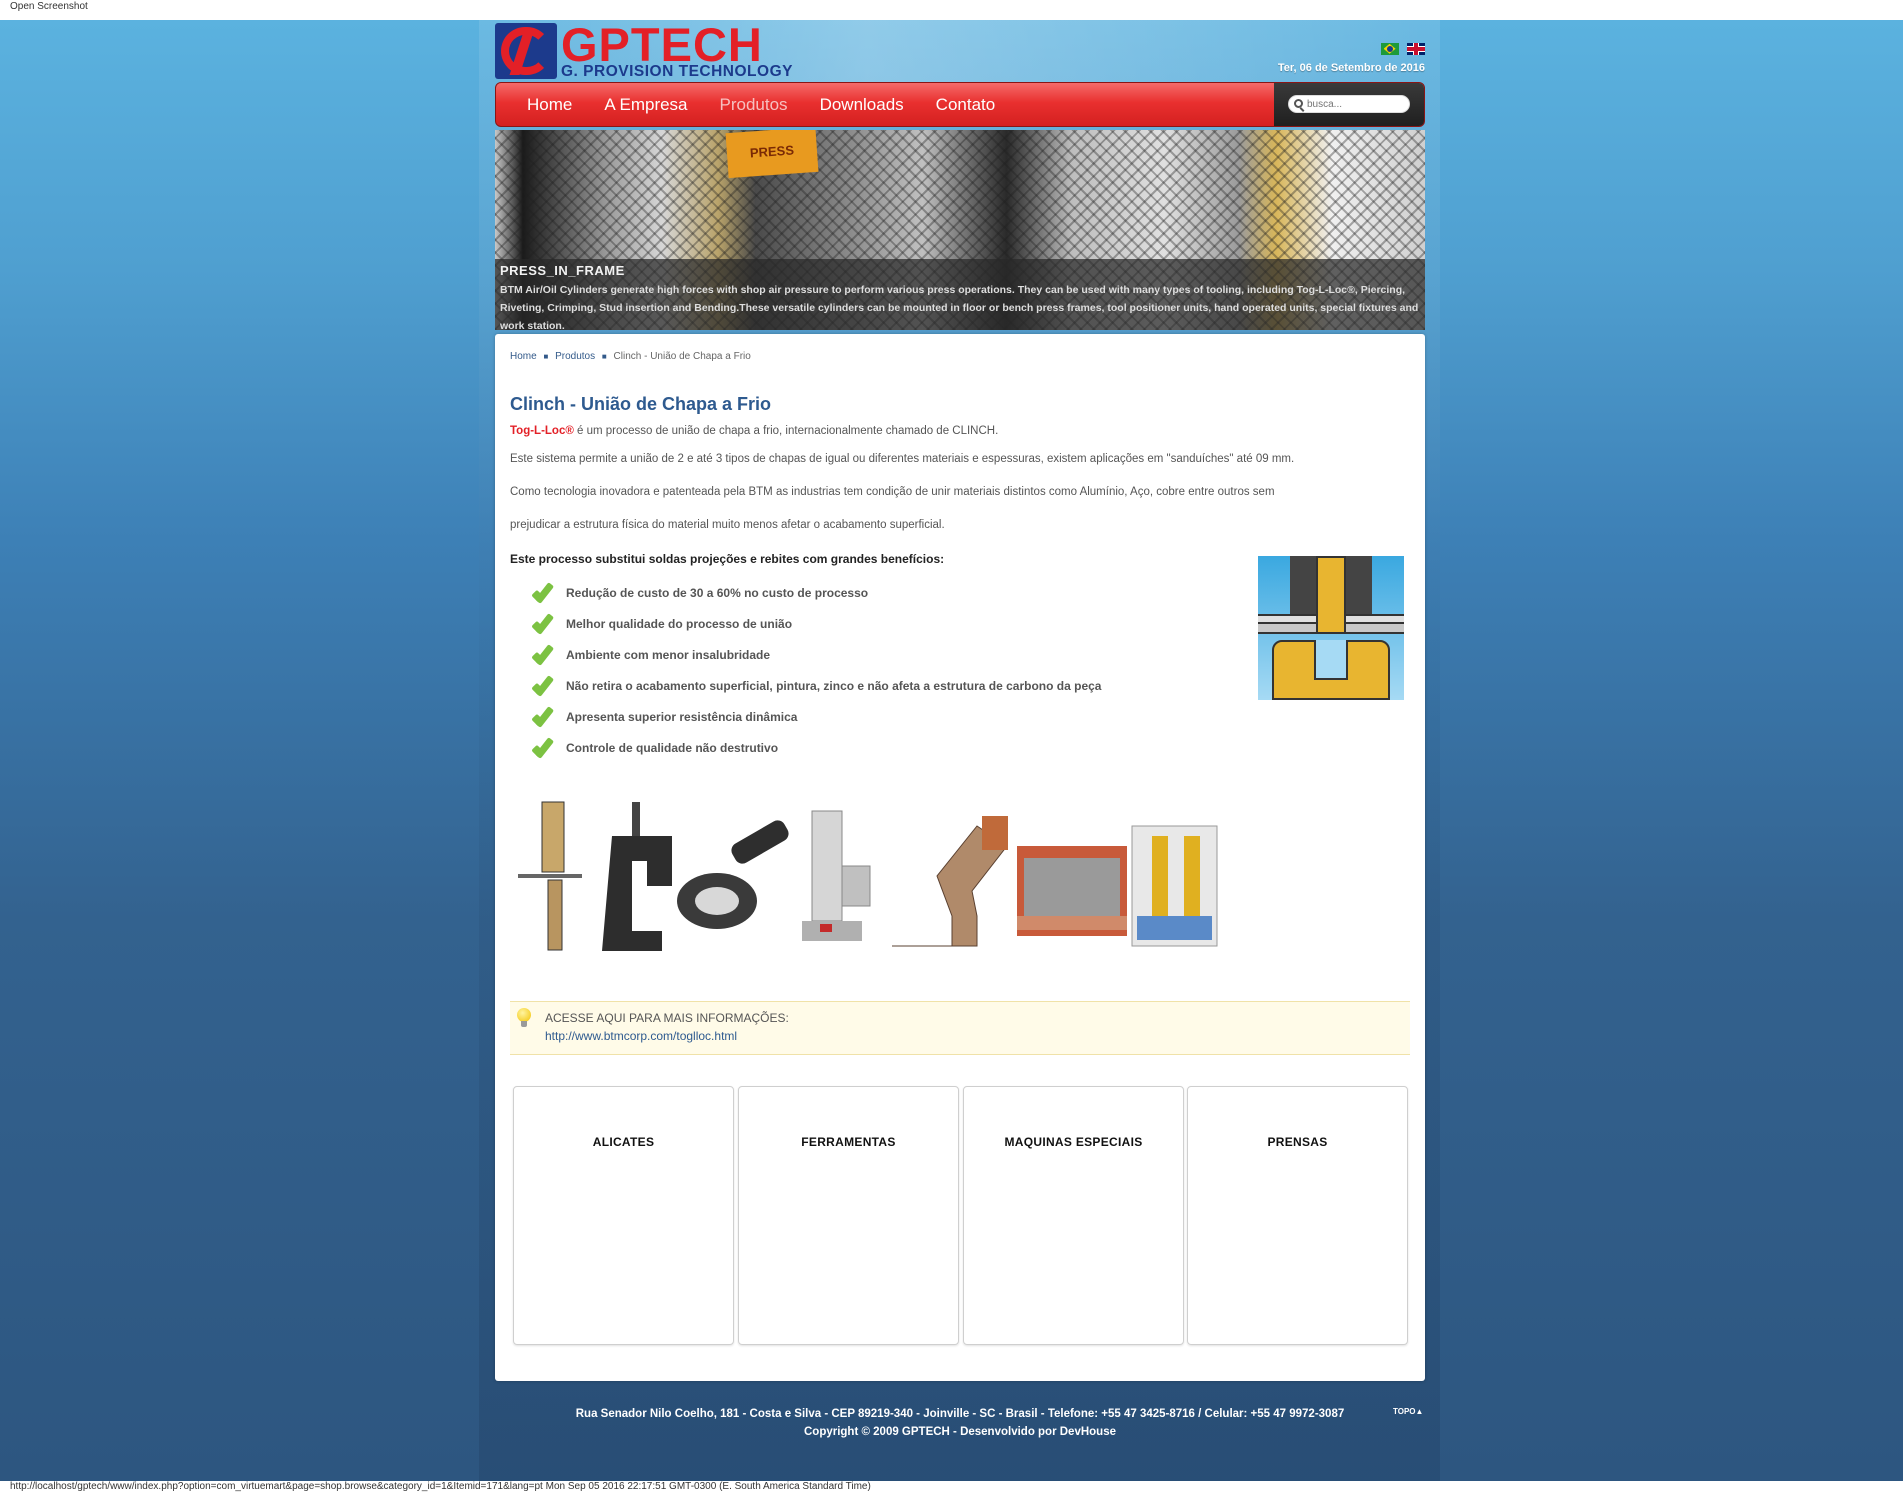 This screenshot has width=1903, height=1493. I want to click on language-switcher, so click(1401, 49).